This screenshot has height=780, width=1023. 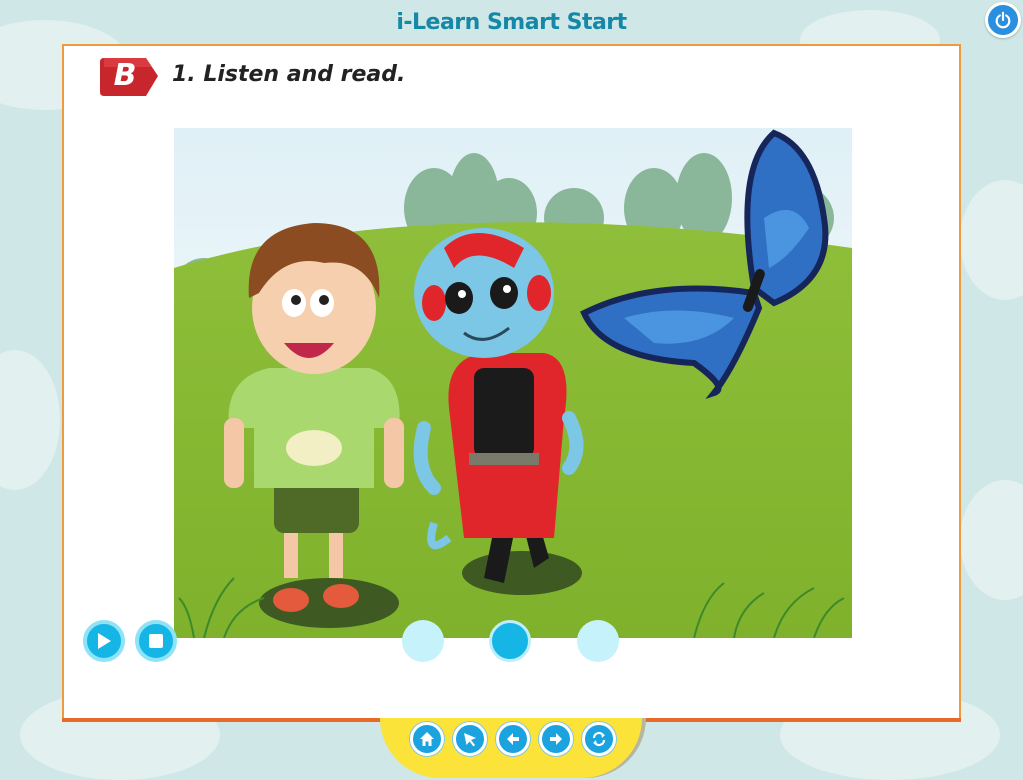 I want to click on app-title: i-Learn Smart Start, so click(x=511, y=22).